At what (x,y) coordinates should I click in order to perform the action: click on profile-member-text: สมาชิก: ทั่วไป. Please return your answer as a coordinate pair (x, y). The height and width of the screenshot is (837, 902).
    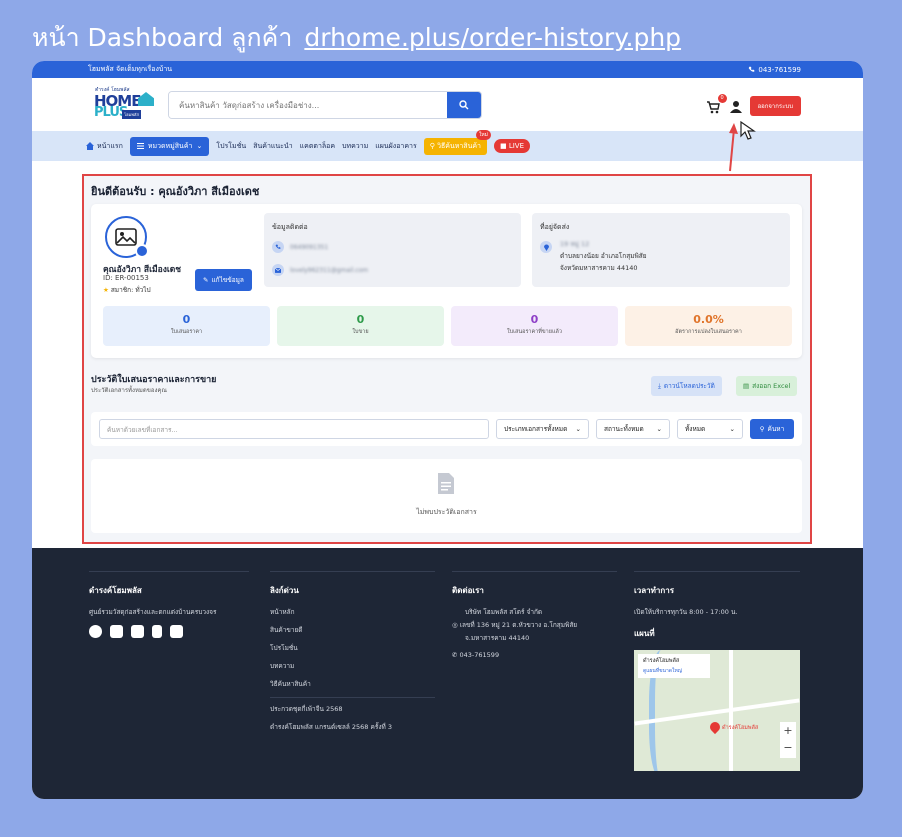
    Looking at the image, I should click on (130, 290).